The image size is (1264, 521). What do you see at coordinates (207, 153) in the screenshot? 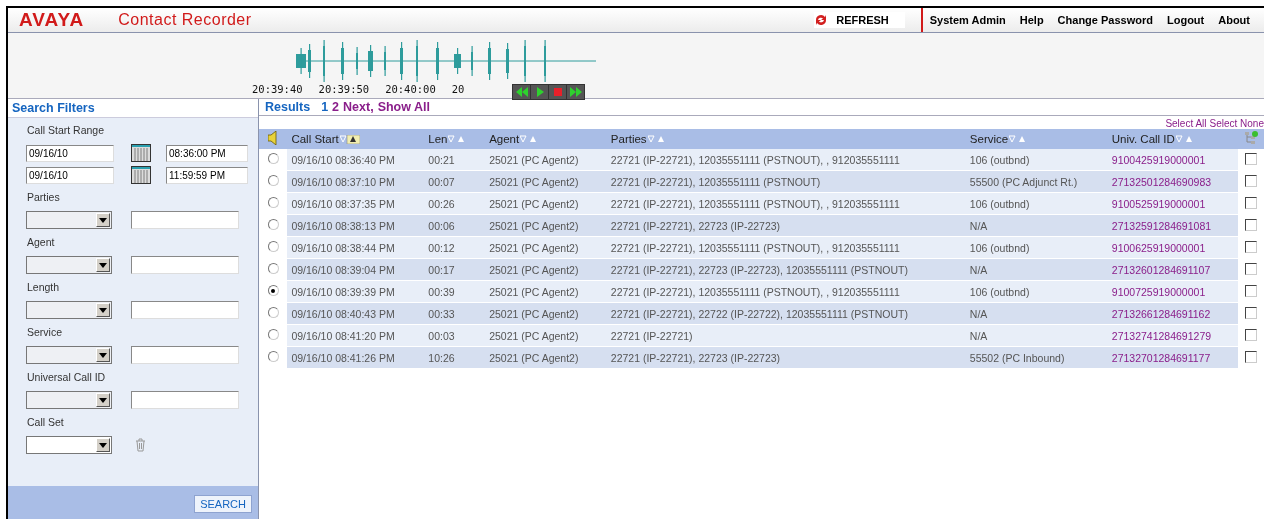
I see `time-field: 08:36:00 PM` at bounding box center [207, 153].